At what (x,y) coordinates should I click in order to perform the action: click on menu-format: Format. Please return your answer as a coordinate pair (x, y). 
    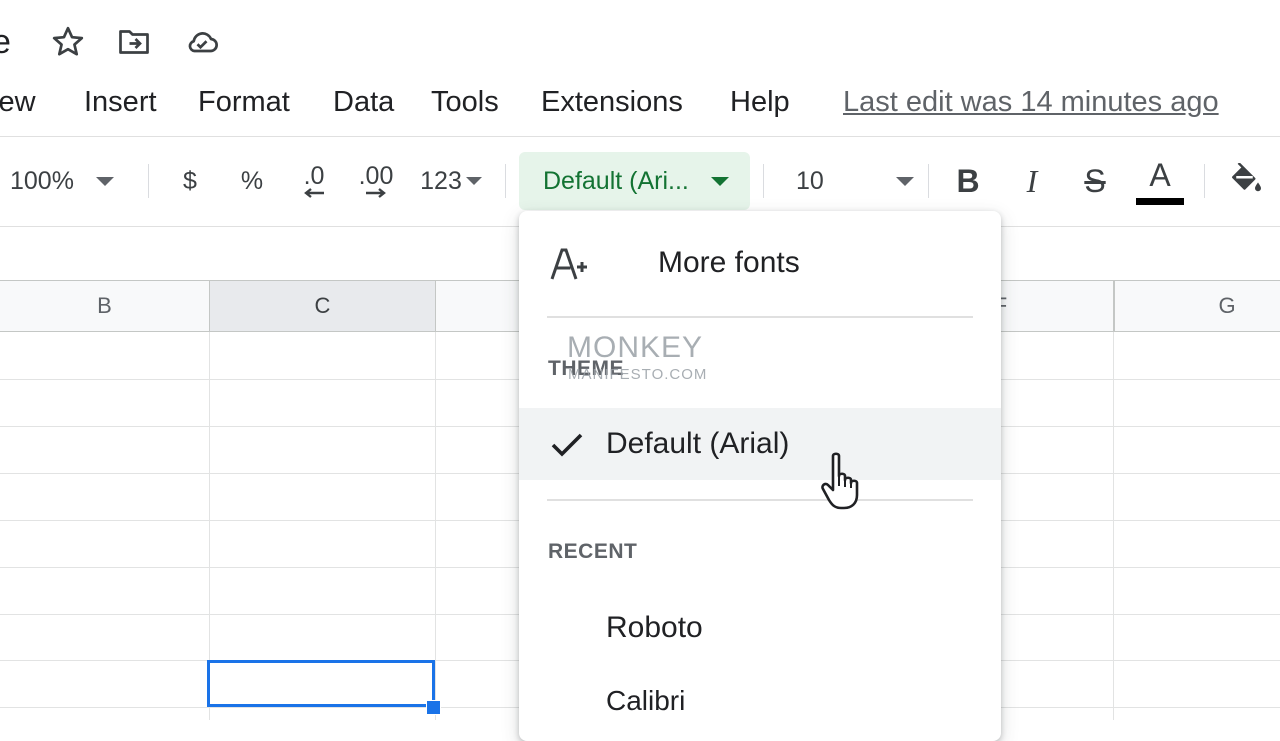
    Looking at the image, I should click on (244, 102).